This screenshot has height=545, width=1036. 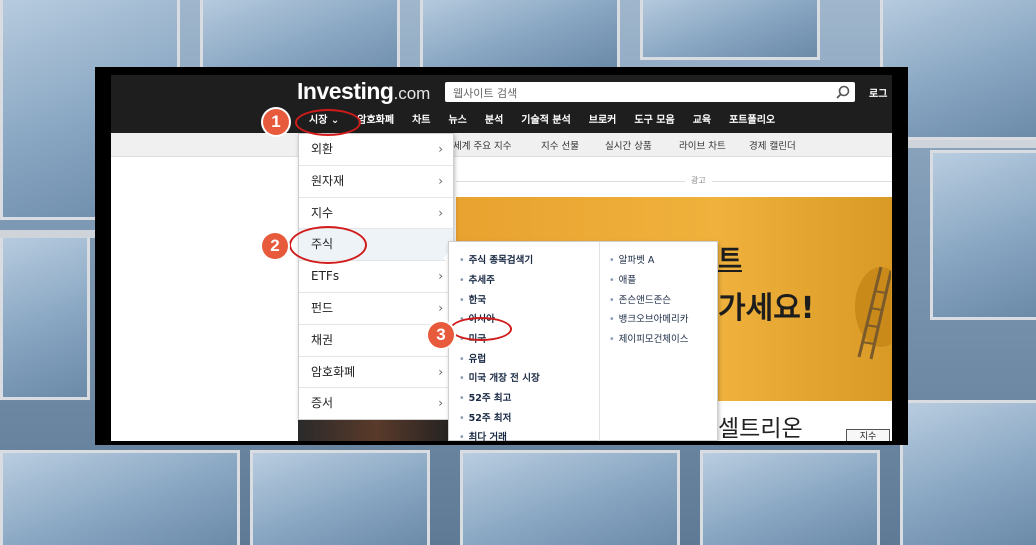 What do you see at coordinates (702, 145) in the screenshot?
I see `subnav-live-charts: 라이브 차트` at bounding box center [702, 145].